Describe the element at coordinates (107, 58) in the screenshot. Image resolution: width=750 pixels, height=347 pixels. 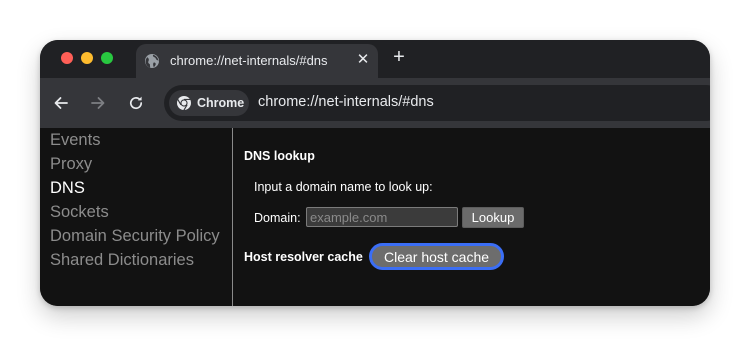
I see `zoom-window-button` at that location.